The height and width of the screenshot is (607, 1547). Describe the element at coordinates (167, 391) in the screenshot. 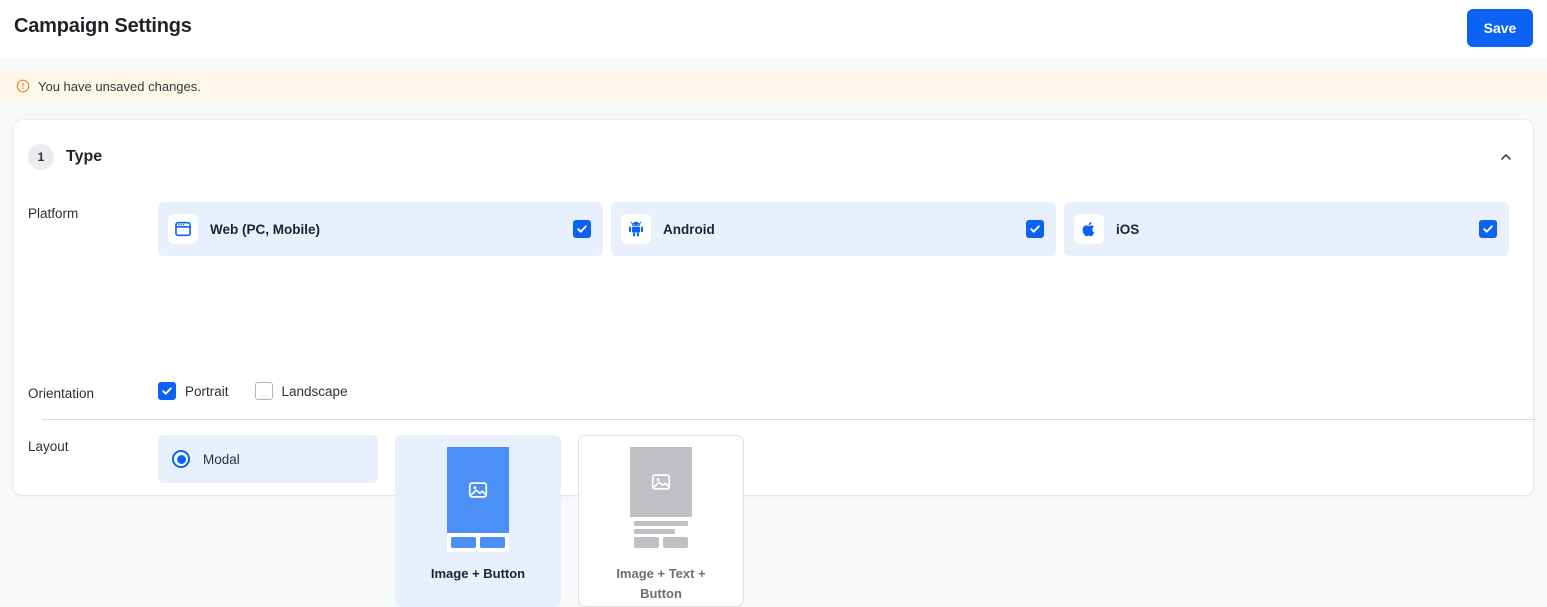

I see `orientation-checkbox-portrait` at that location.